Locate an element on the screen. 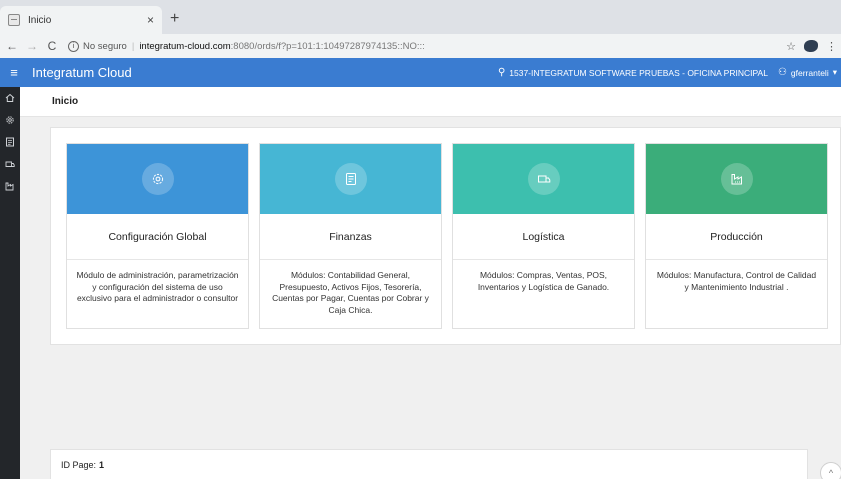 This screenshot has width=841, height=479. user-caret-icon: ▾ is located at coordinates (835, 72).